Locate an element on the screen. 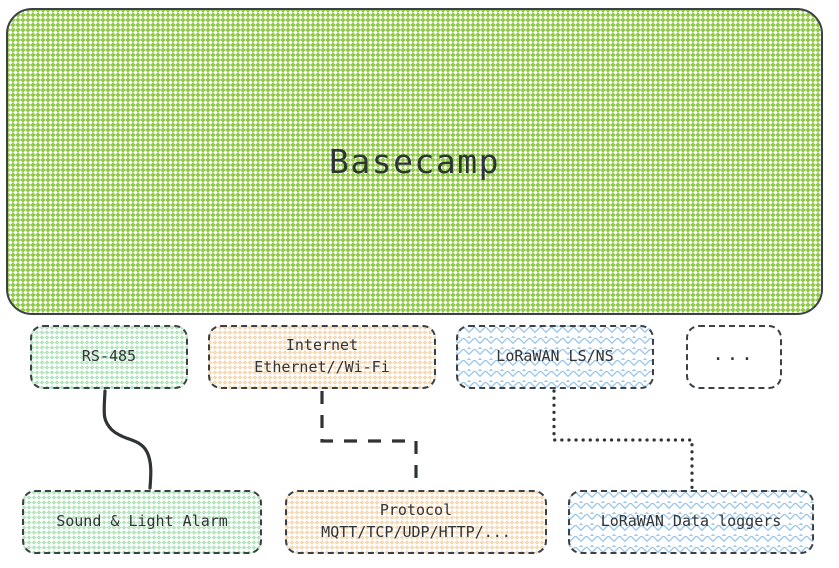 The image size is (839, 568). connector-lorawan-to-loggers is located at coordinates (623, 439).